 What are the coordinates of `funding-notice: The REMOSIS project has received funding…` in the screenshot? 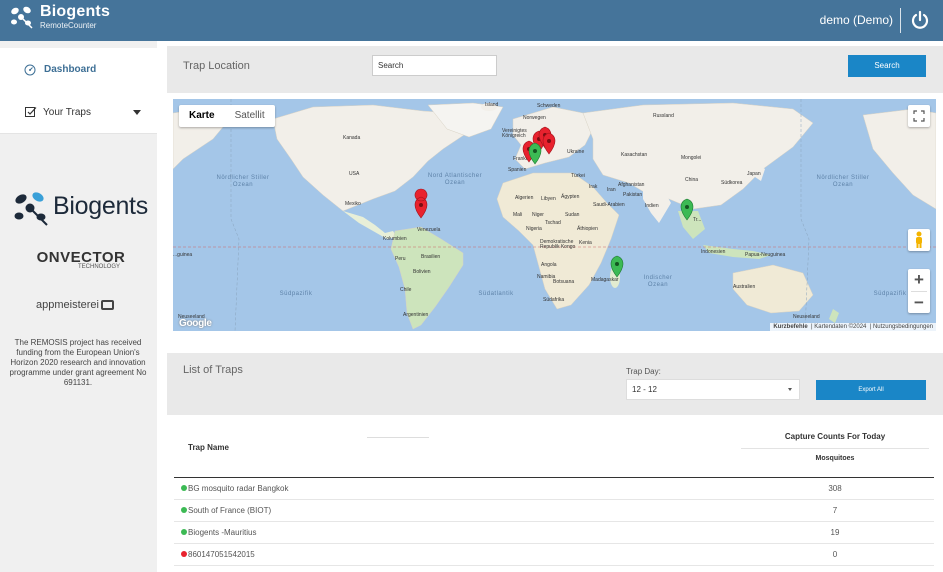 It's located at (78, 362).